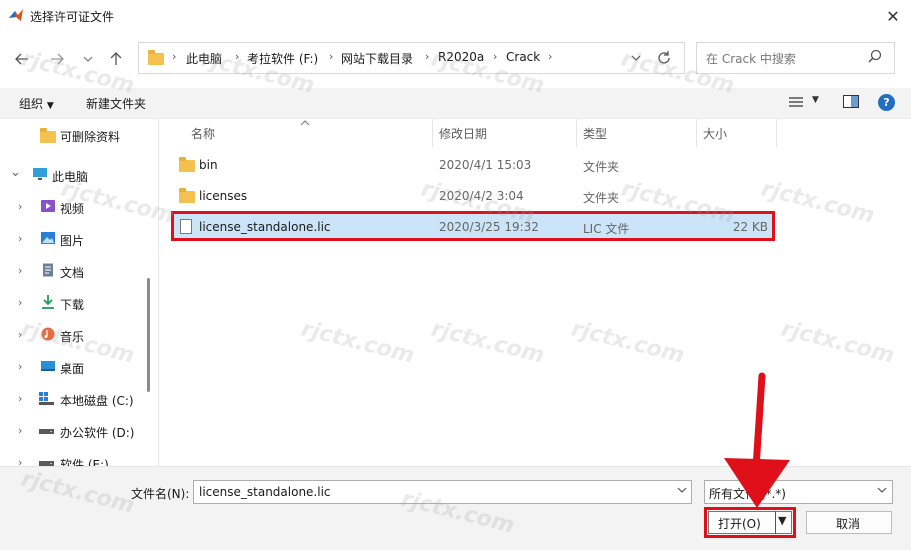 Image resolution: width=911 pixels, height=550 pixels. I want to click on sidebar-item-documents: › 文档, so click(75, 272).